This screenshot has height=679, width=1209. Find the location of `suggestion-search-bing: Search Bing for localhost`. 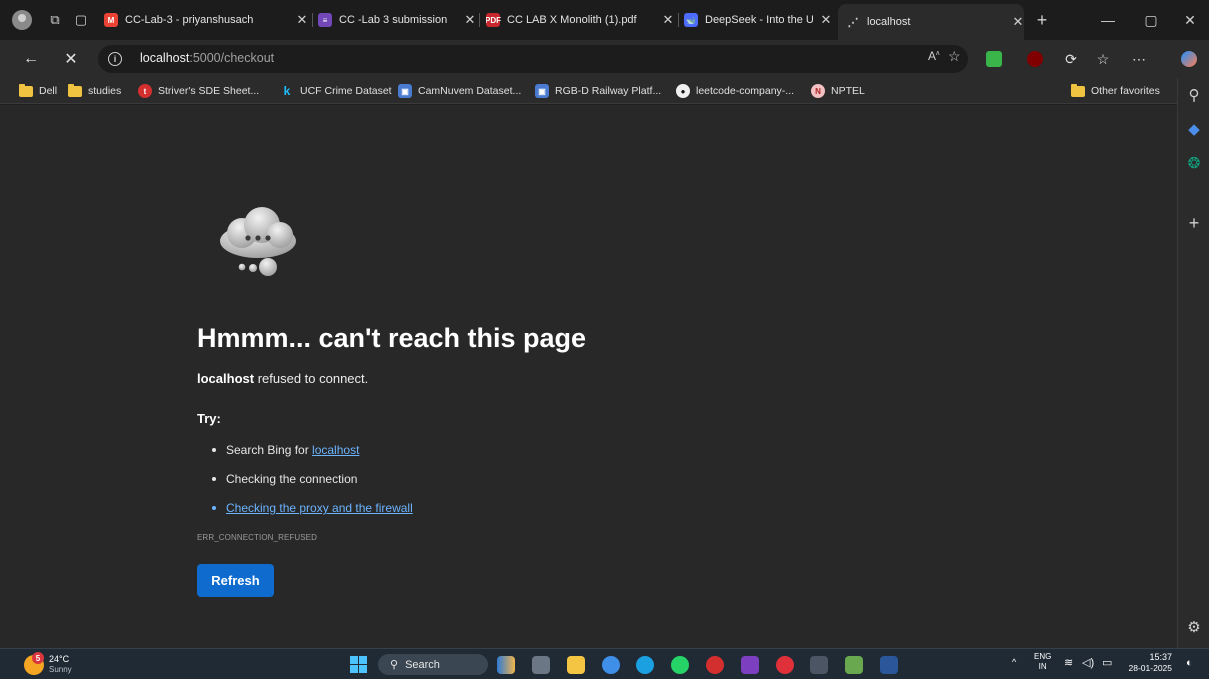

suggestion-search-bing: Search Bing for localhost is located at coordinates (285, 450).